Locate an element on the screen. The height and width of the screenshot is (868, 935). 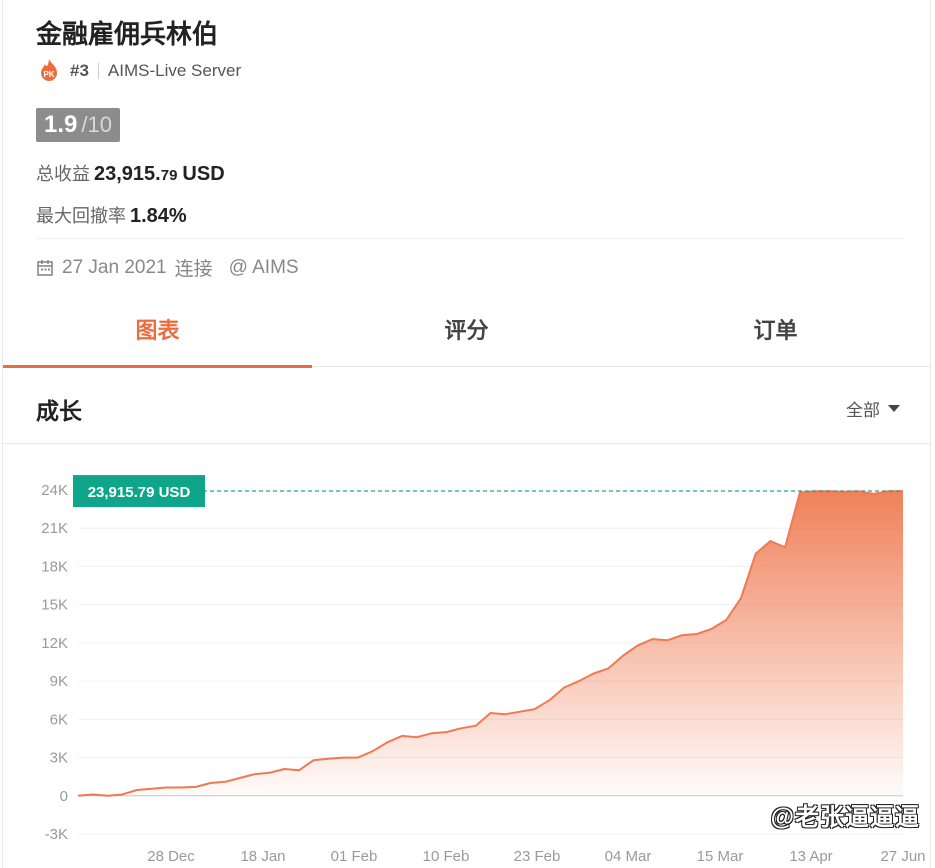
tab-chart: 图表 is located at coordinates (157, 334).